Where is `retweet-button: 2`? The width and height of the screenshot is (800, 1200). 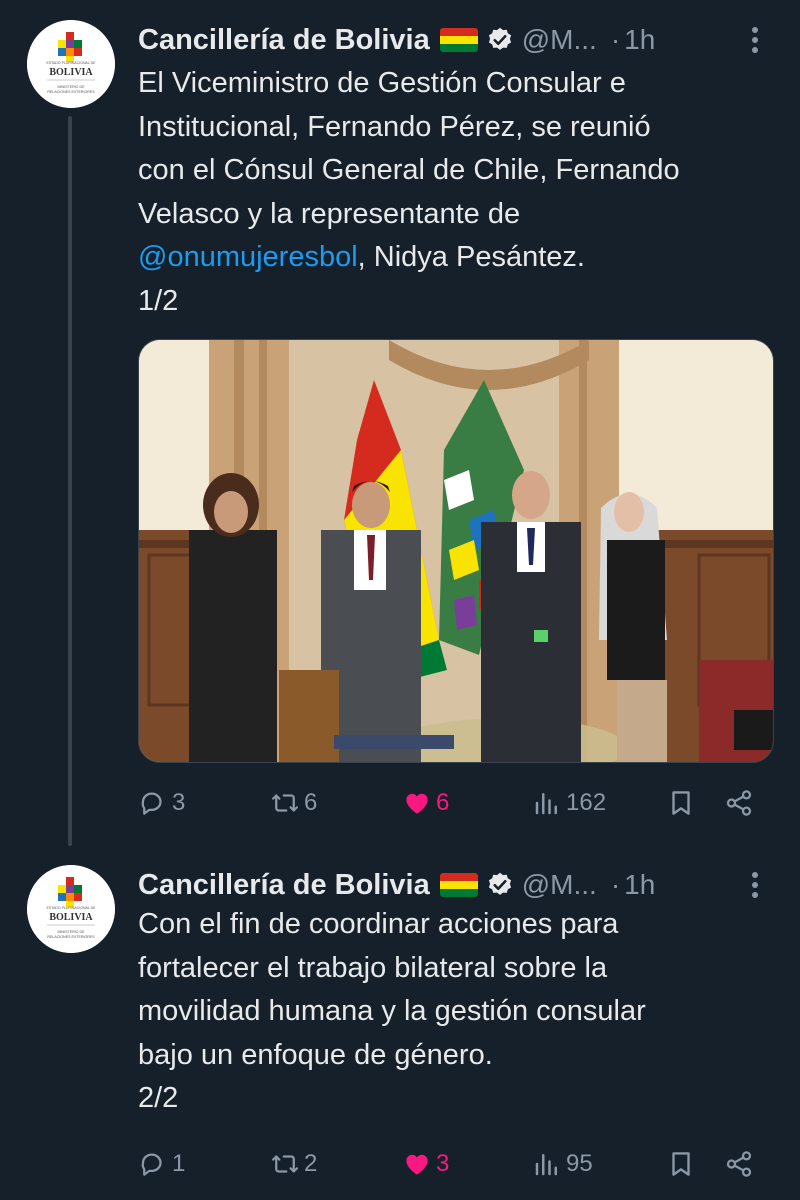 retweet-button: 2 is located at coordinates (293, 1164).